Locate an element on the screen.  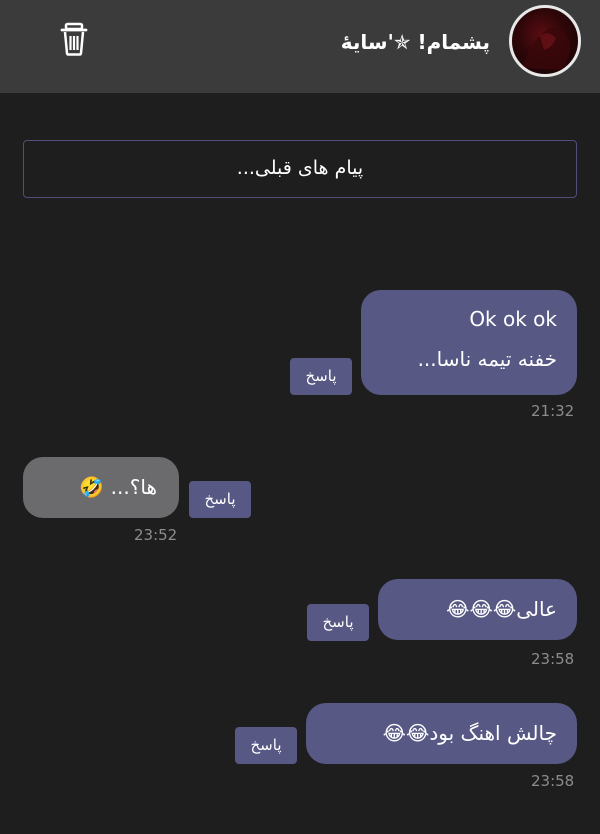
message-bubble-outgoing: عالی😂😂😂 is located at coordinates (477, 609).